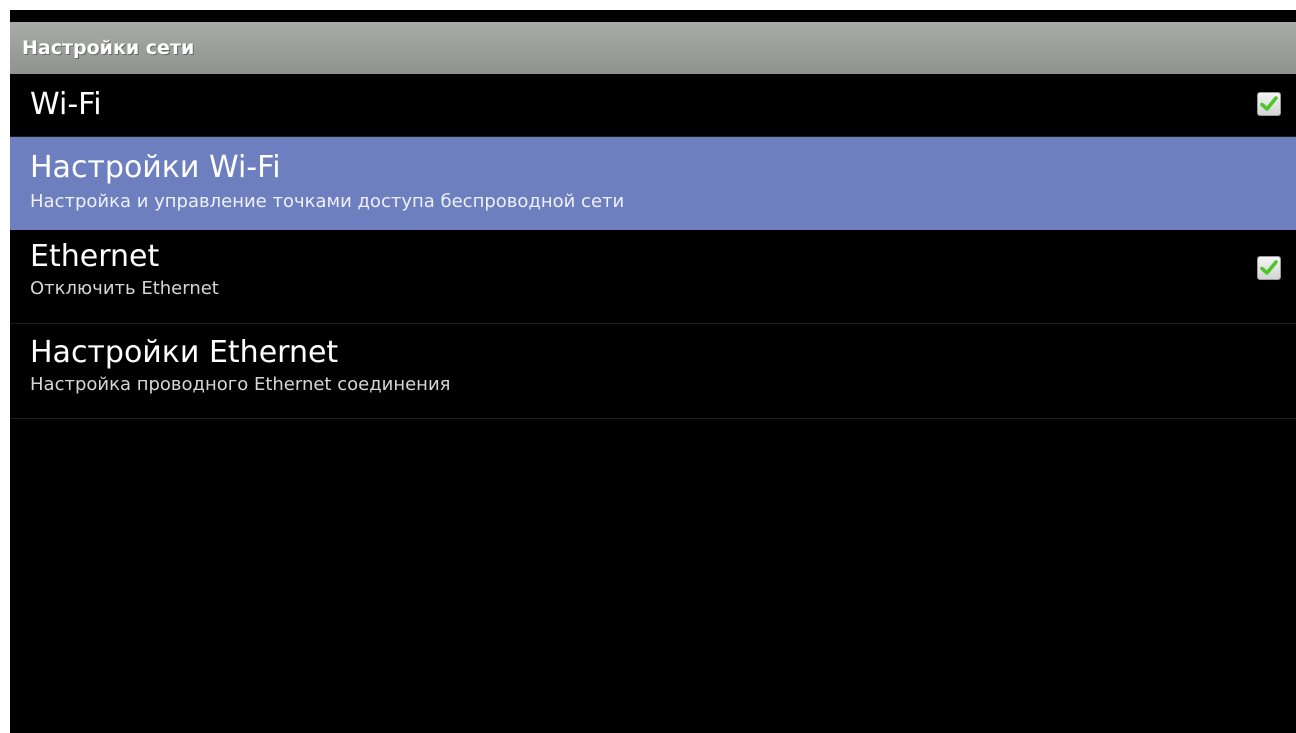 Image resolution: width=1296 pixels, height=733 pixels. What do you see at coordinates (66, 104) in the screenshot?
I see `wifi-toggle-title: Wi-Fi` at bounding box center [66, 104].